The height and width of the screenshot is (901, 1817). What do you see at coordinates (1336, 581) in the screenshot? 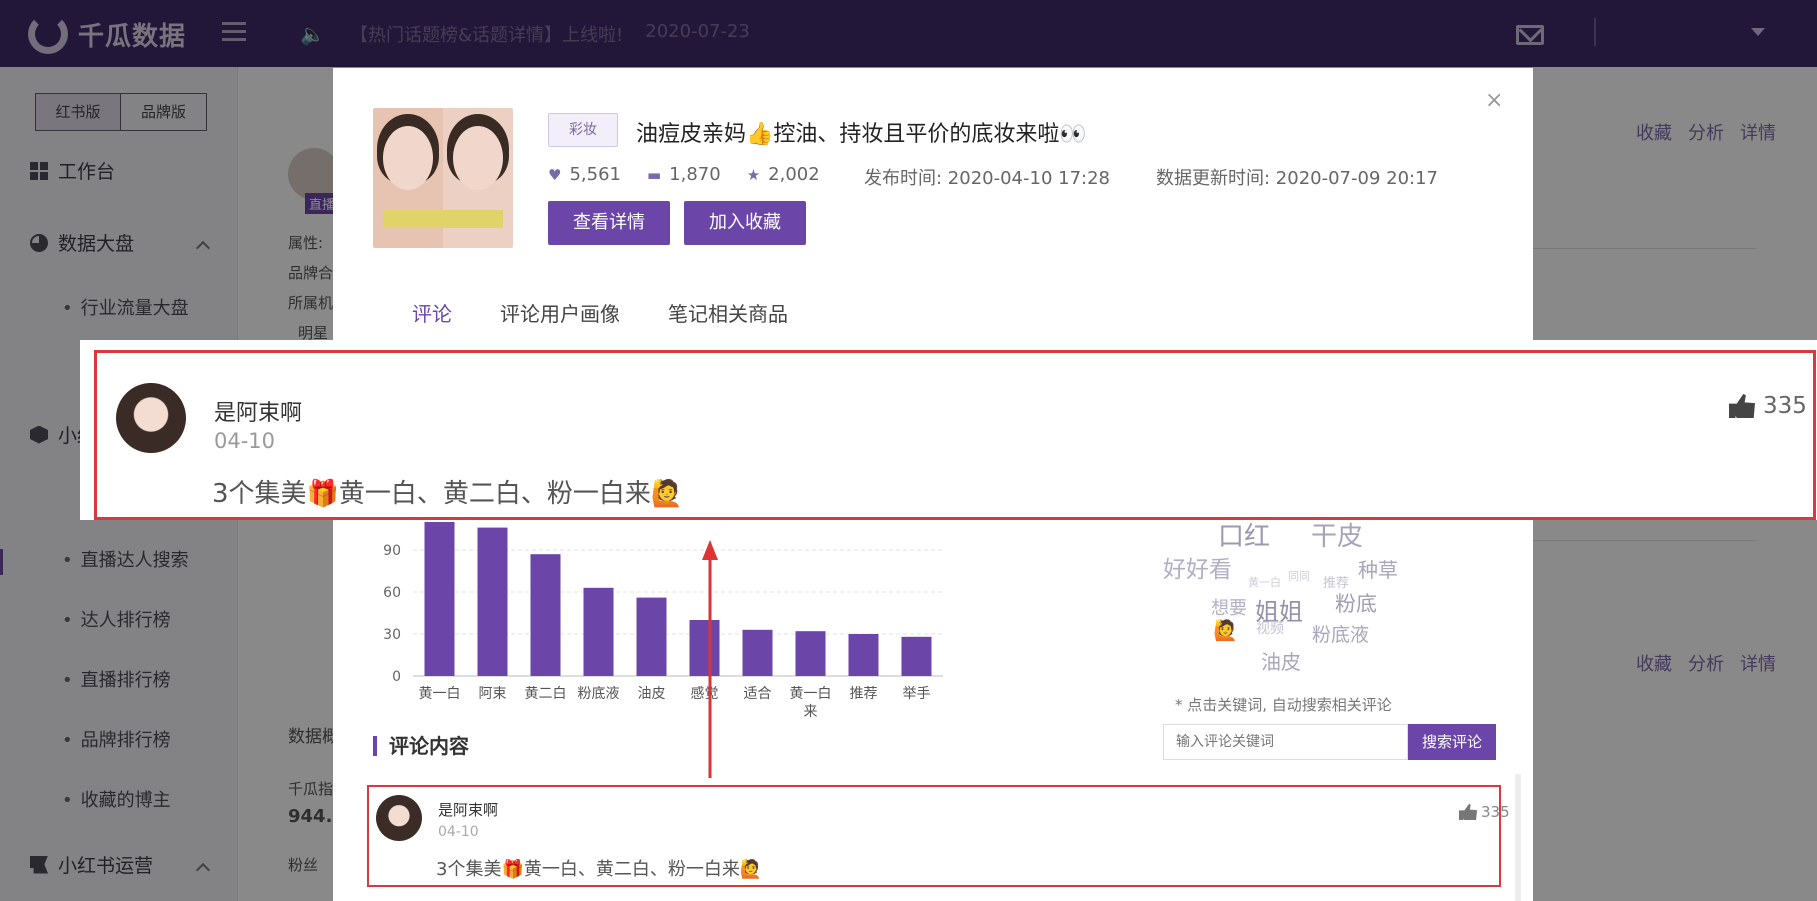
I see `word-recommend: 推荐` at bounding box center [1336, 581].